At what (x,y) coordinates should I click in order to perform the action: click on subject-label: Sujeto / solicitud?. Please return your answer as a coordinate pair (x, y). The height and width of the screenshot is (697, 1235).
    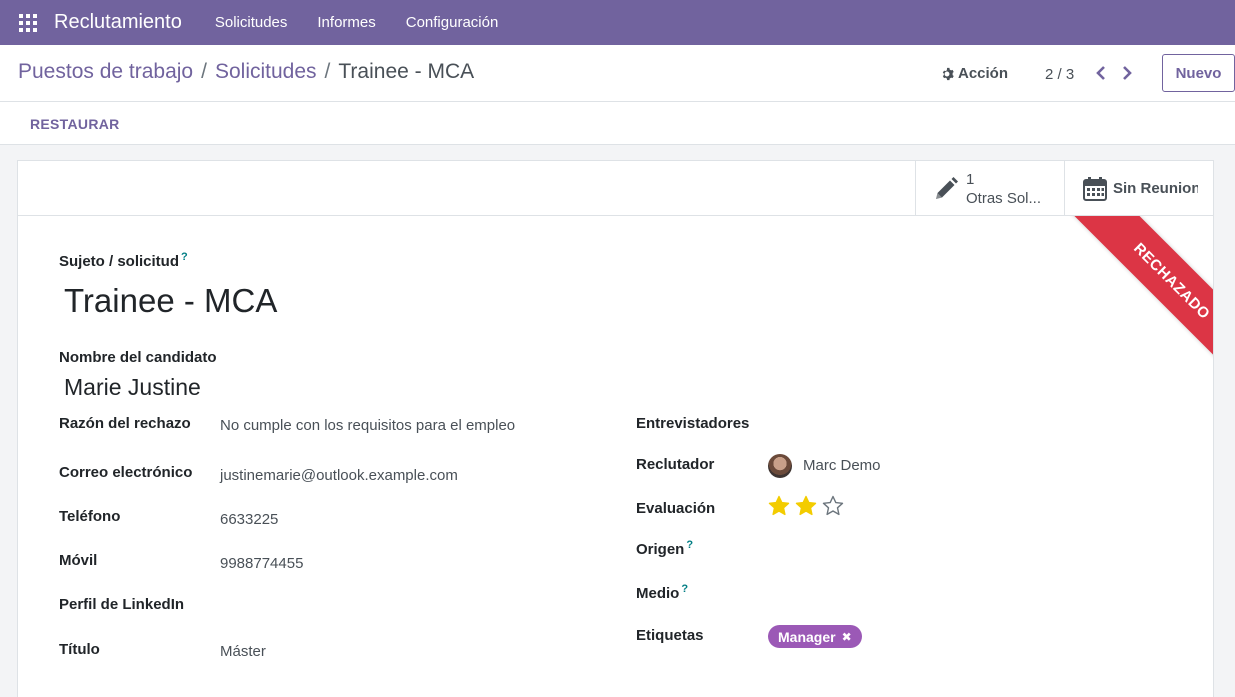
    Looking at the image, I should click on (123, 260).